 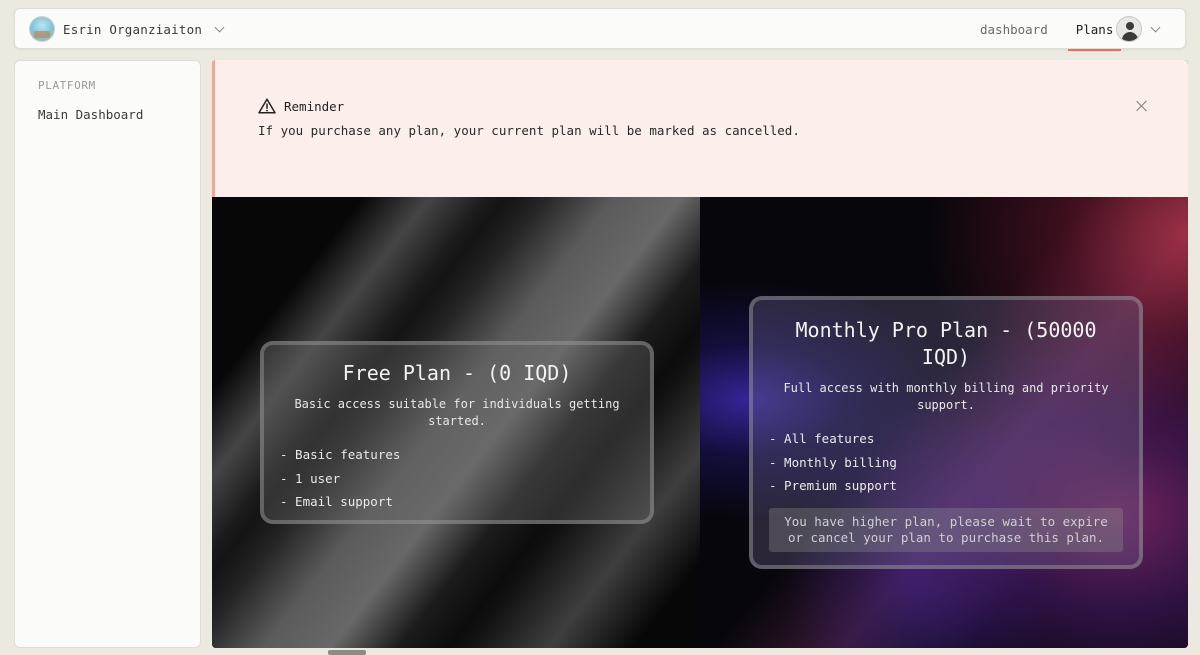 What do you see at coordinates (833, 485) in the screenshot?
I see `plan-feature: - Premium support` at bounding box center [833, 485].